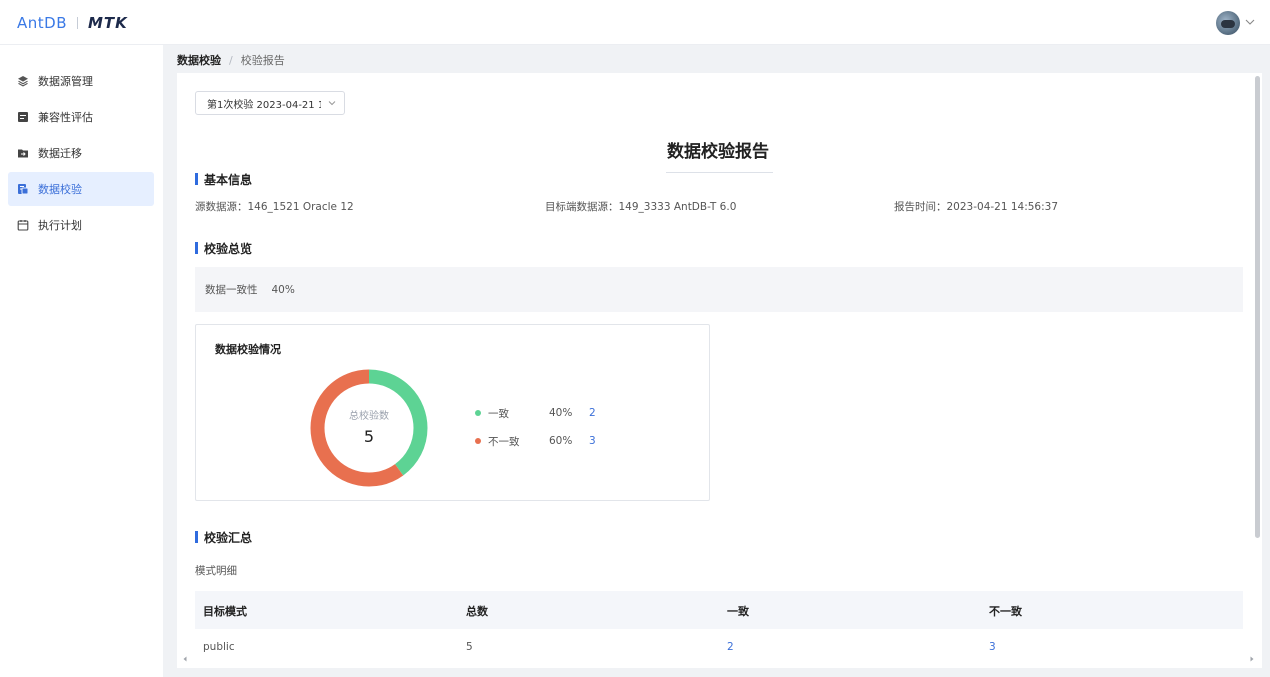 Image resolution: width=1270 pixels, height=677 pixels. What do you see at coordinates (719, 172) in the screenshot?
I see `title-divider` at bounding box center [719, 172].